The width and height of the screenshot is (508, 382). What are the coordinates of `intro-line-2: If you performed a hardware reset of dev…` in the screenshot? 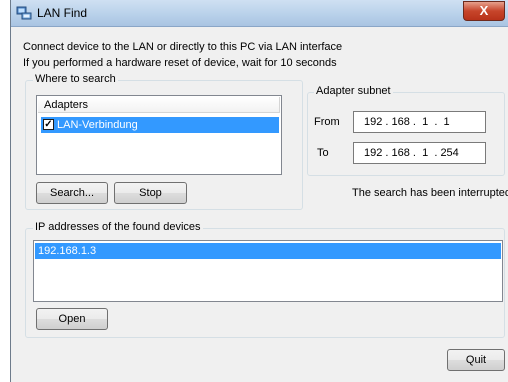 It's located at (180, 63).